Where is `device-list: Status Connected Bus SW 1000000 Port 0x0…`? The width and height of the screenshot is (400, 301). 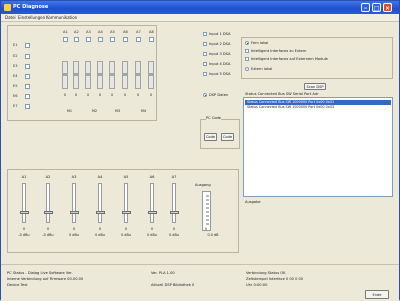 device-list: Status Connected Bus SW 1000000 Port 0x0… is located at coordinates (318, 147).